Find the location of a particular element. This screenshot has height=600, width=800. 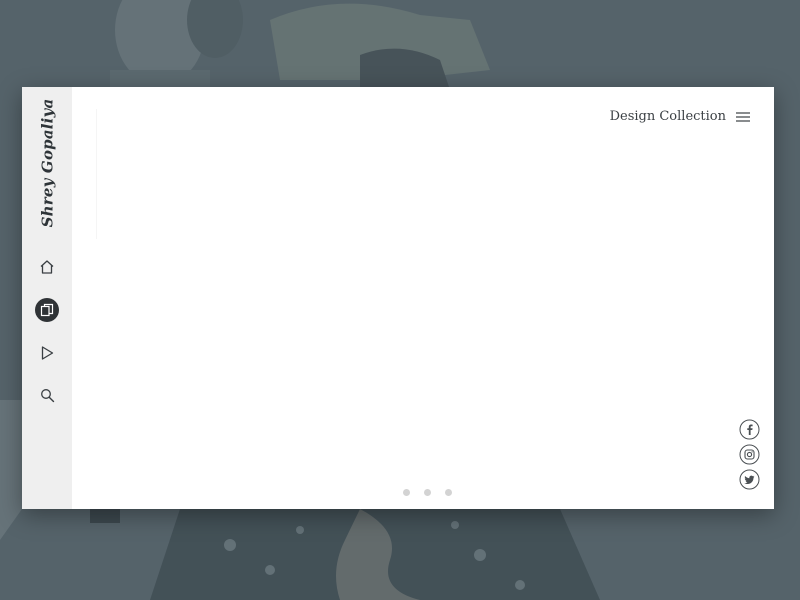

design-collection-menu-button: Design Collection is located at coordinates (680, 116).